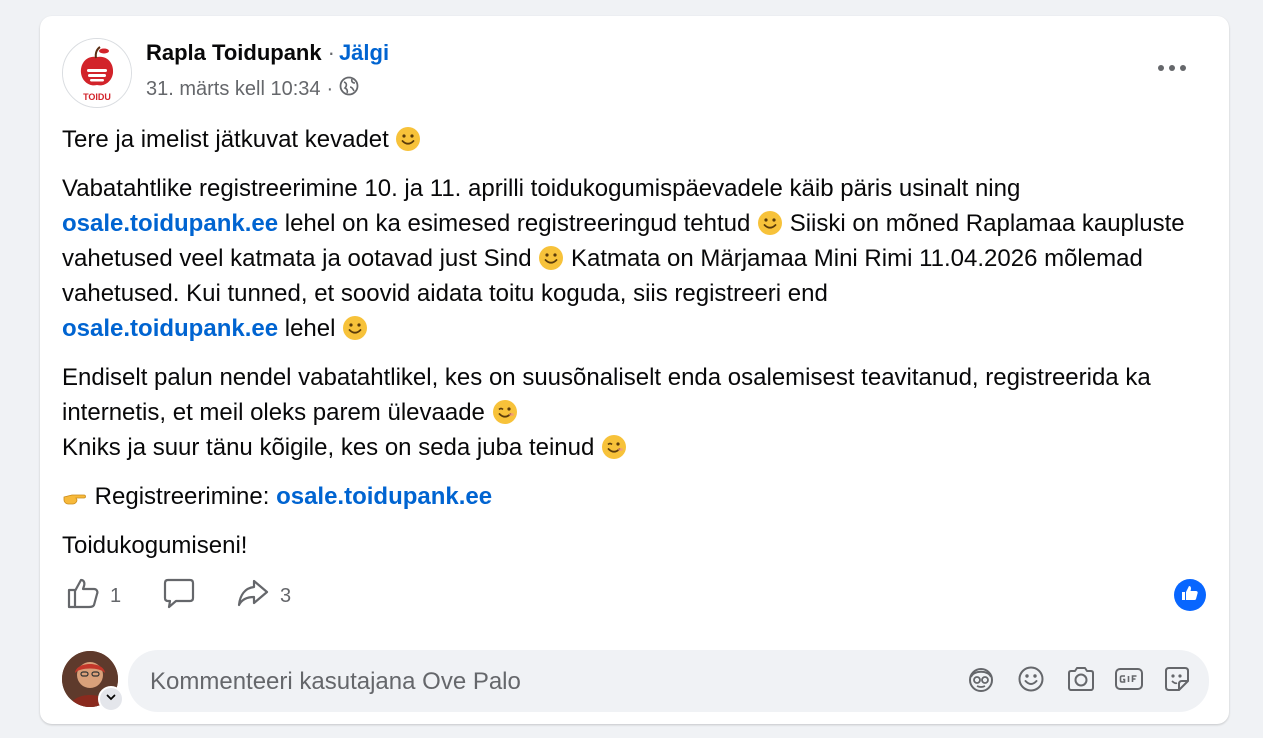 This screenshot has height=738, width=1263. I want to click on camera-icon, so click(1081, 681).